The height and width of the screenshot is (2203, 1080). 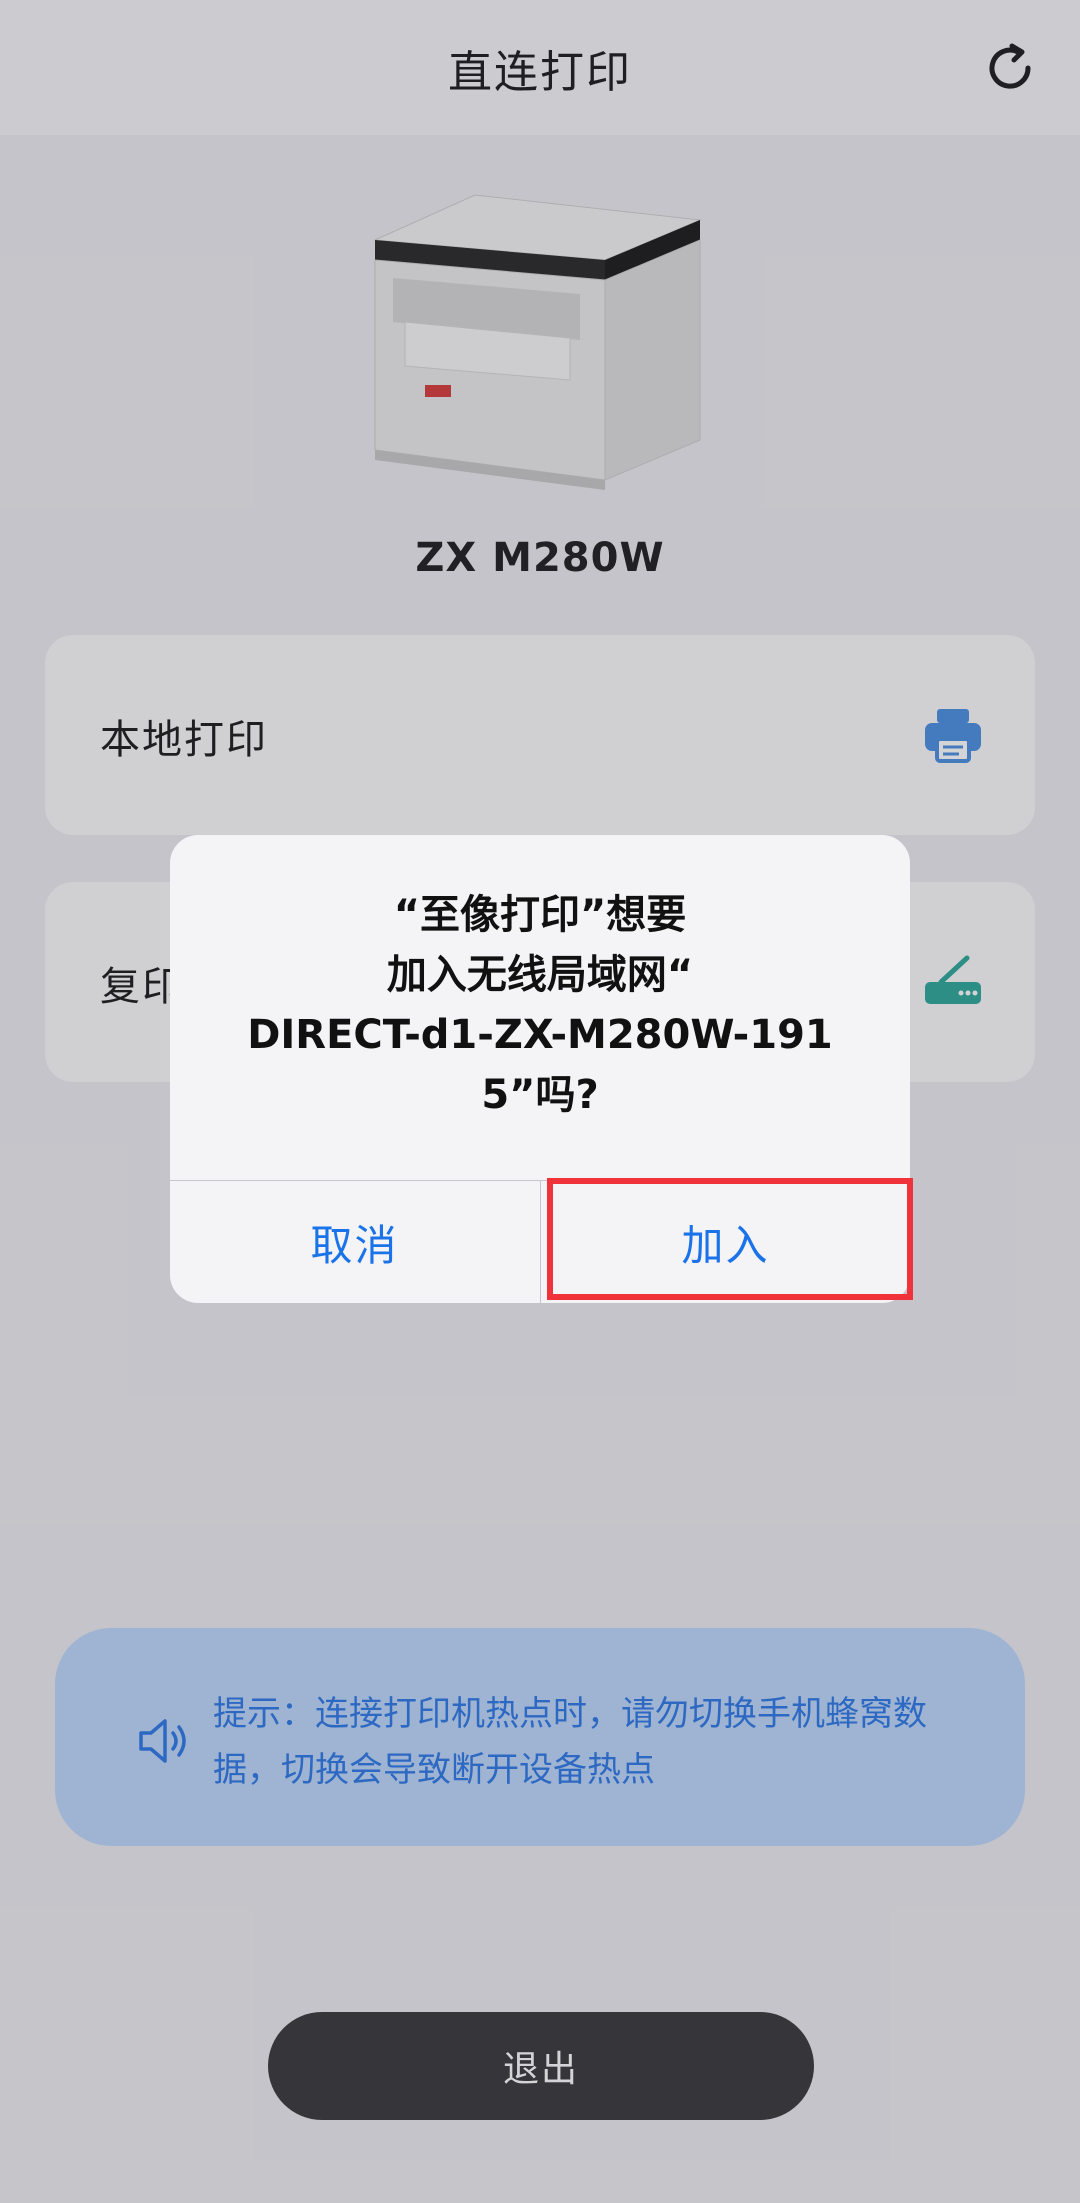 What do you see at coordinates (354, 1242) in the screenshot?
I see `cancel-button: 取消` at bounding box center [354, 1242].